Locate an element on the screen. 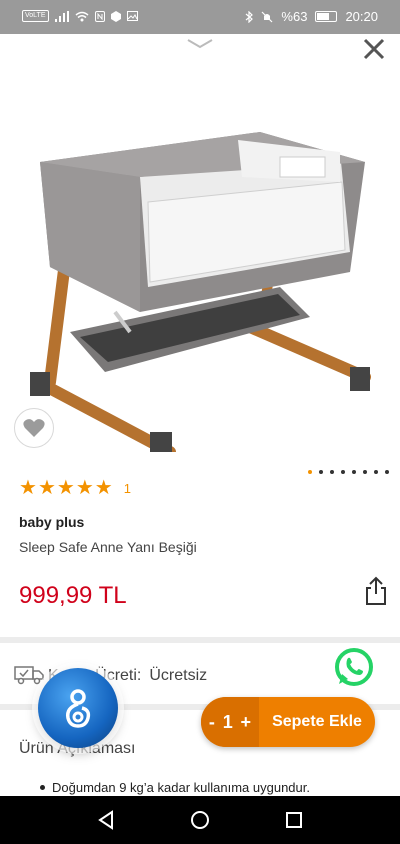 This screenshot has height=844, width=400. image-notification-icon is located at coordinates (132, 16).